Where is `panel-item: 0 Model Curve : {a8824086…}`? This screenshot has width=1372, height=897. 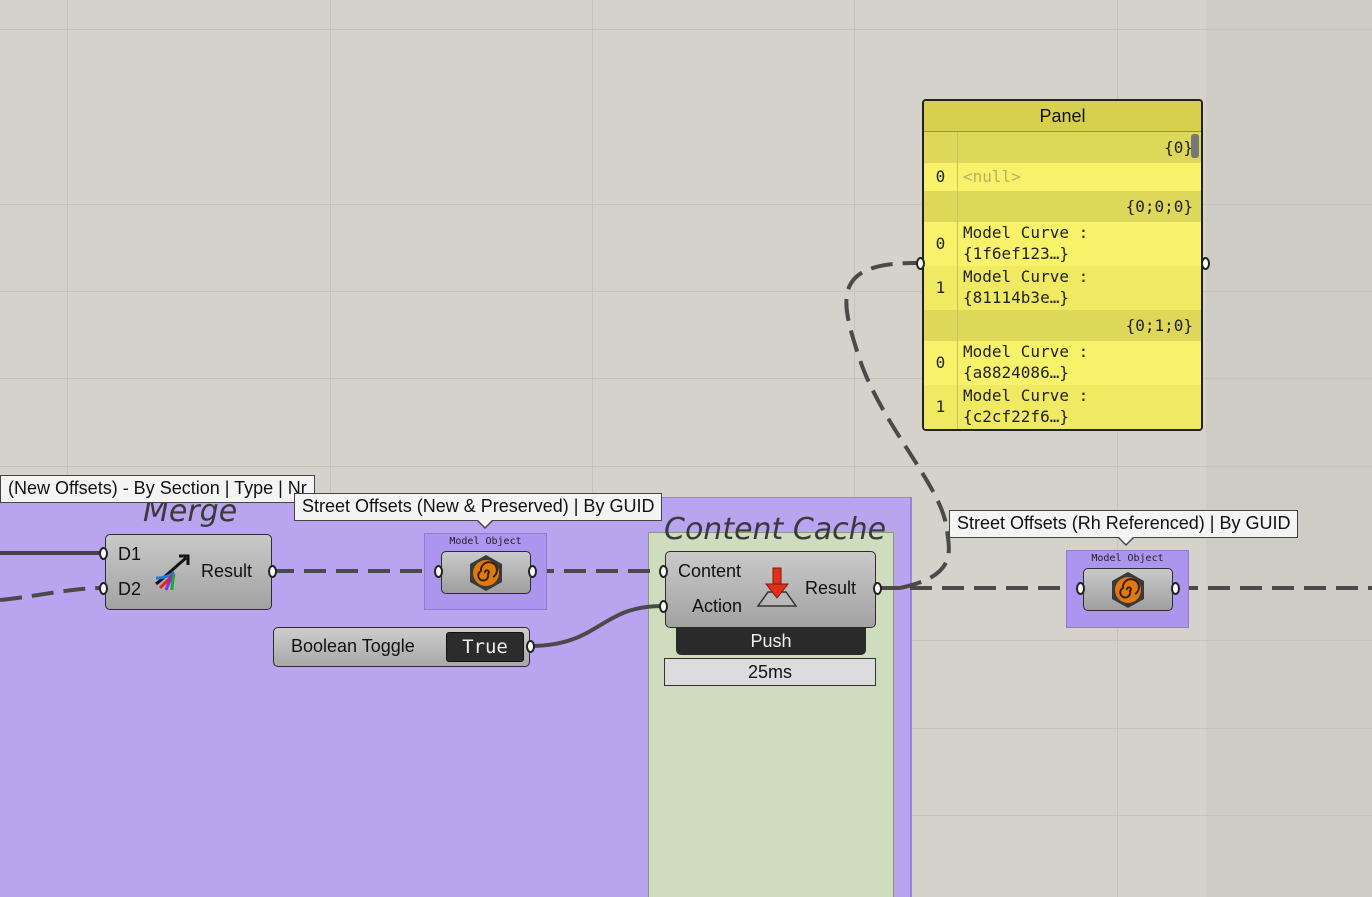 panel-item: 0 Model Curve : {a8824086…} is located at coordinates (1062, 363).